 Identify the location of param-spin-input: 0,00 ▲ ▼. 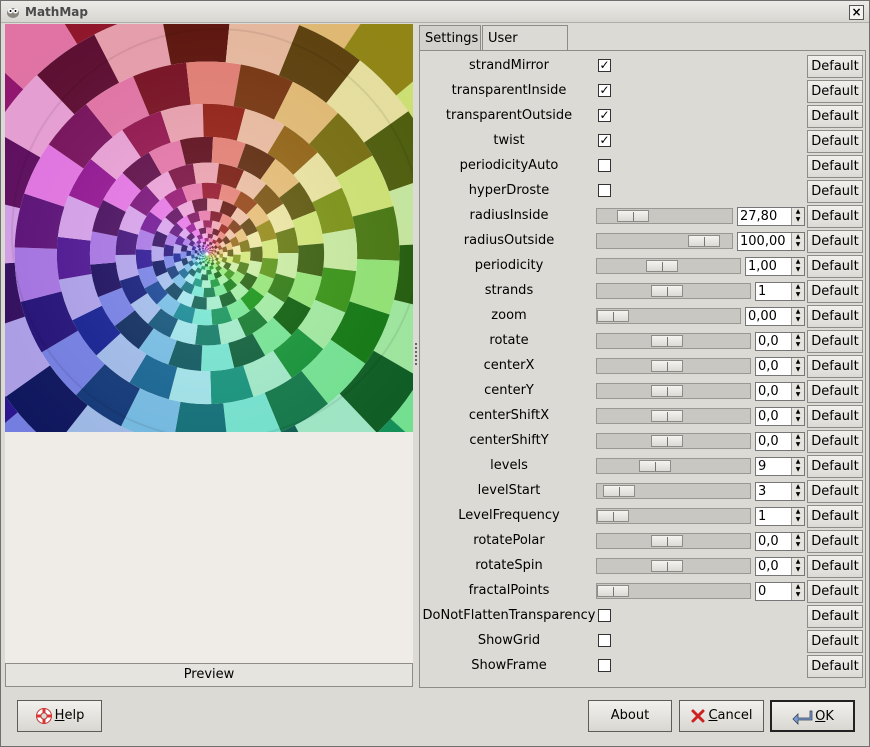
(775, 316).